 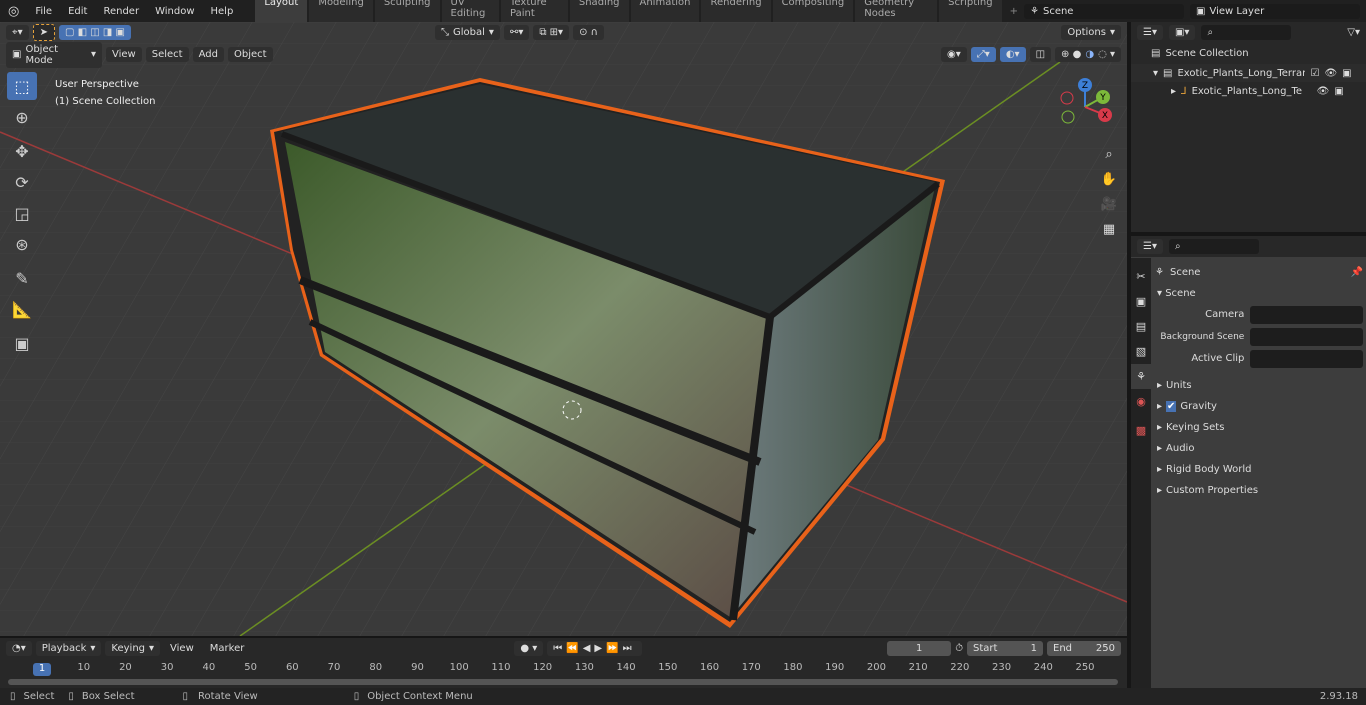 I want to click on cursor-tool: ⊕, so click(x=22, y=117).